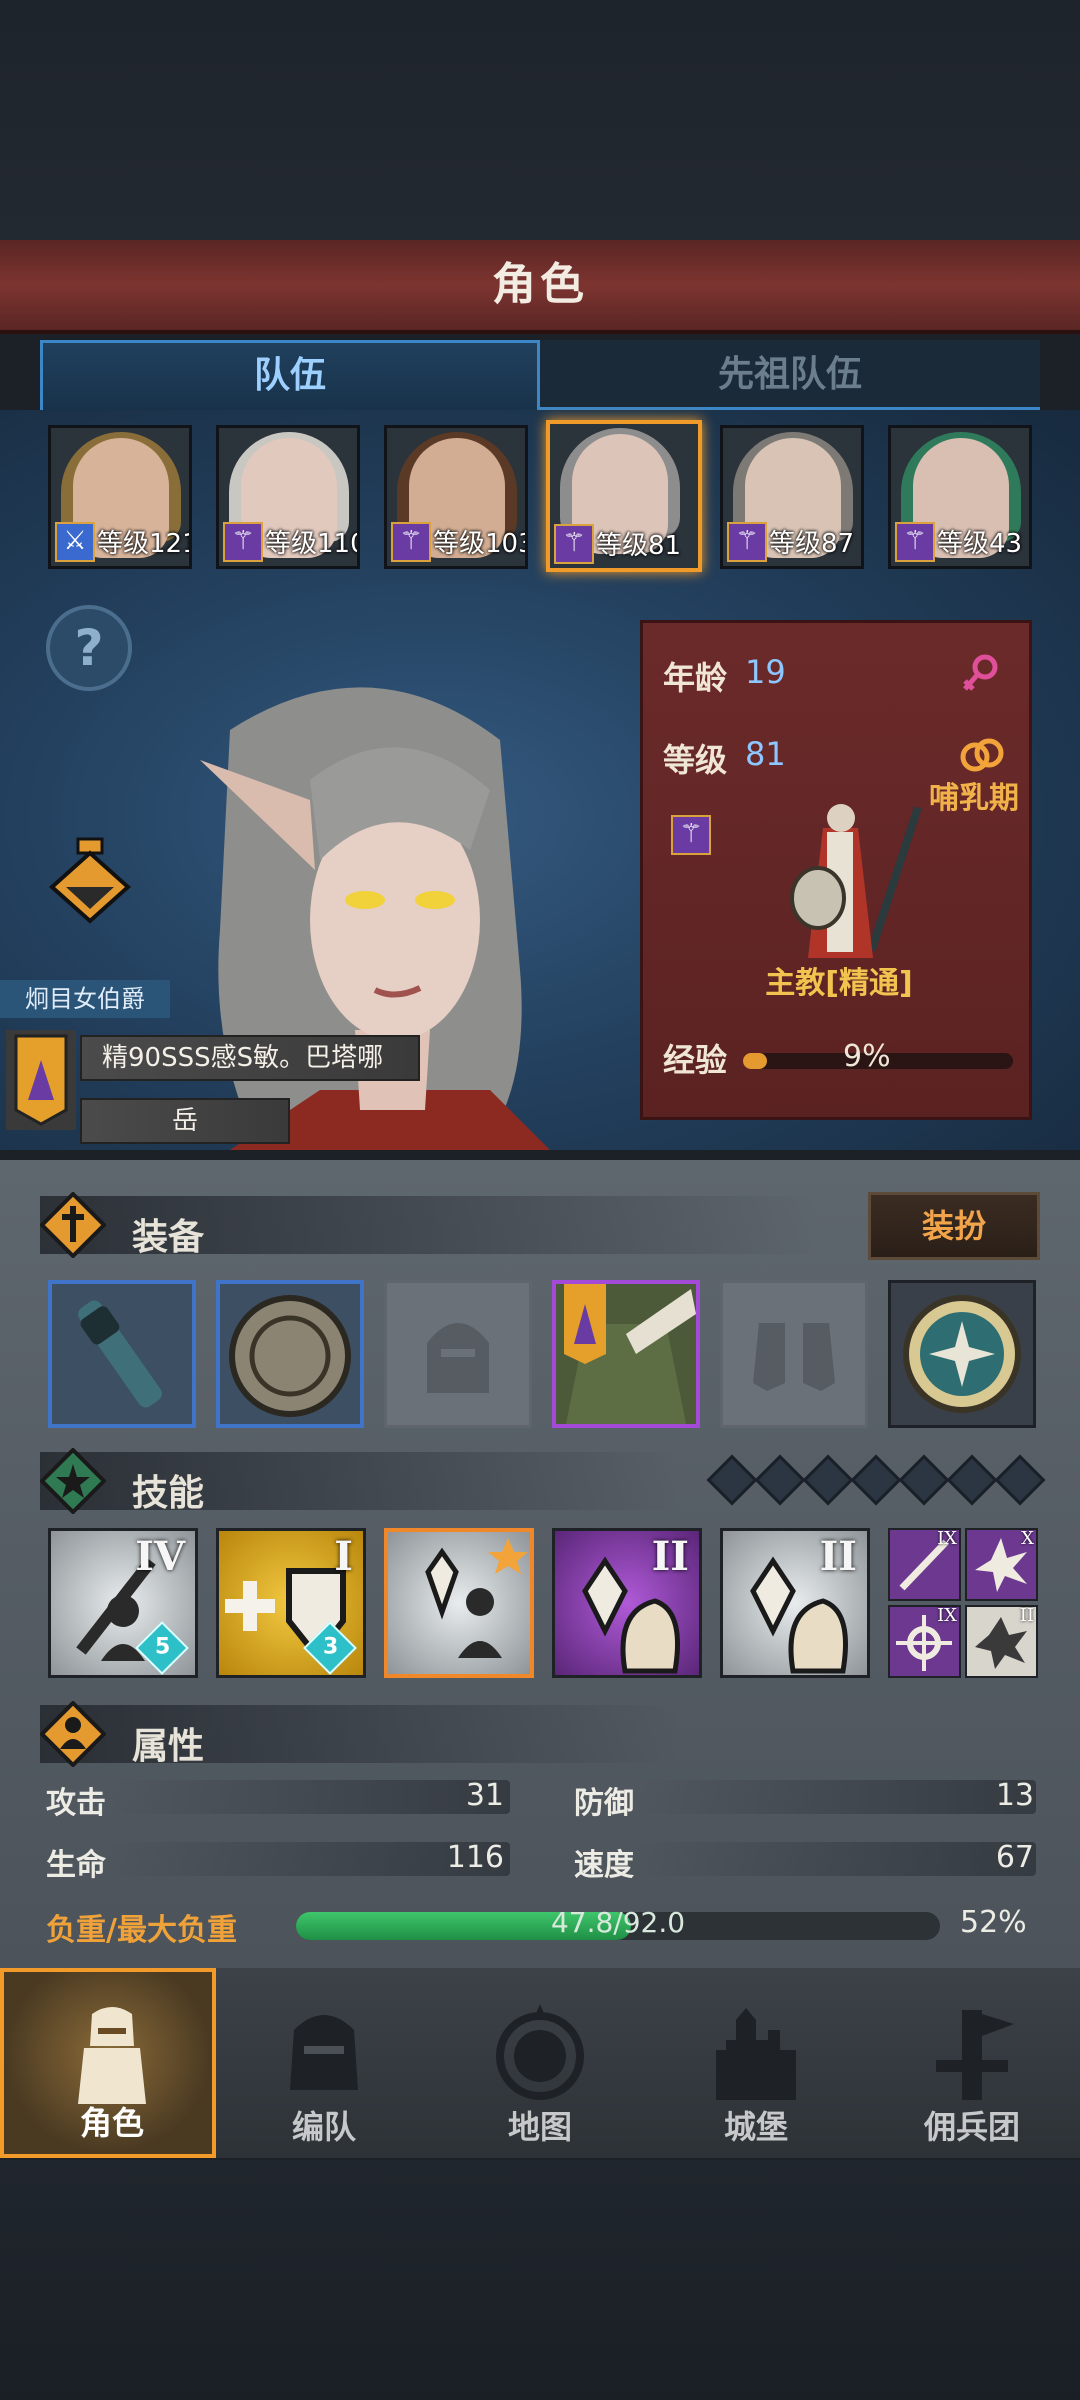 Image resolution: width=1080 pixels, height=2400 pixels. I want to click on equip-slot-armor, so click(626, 1354).